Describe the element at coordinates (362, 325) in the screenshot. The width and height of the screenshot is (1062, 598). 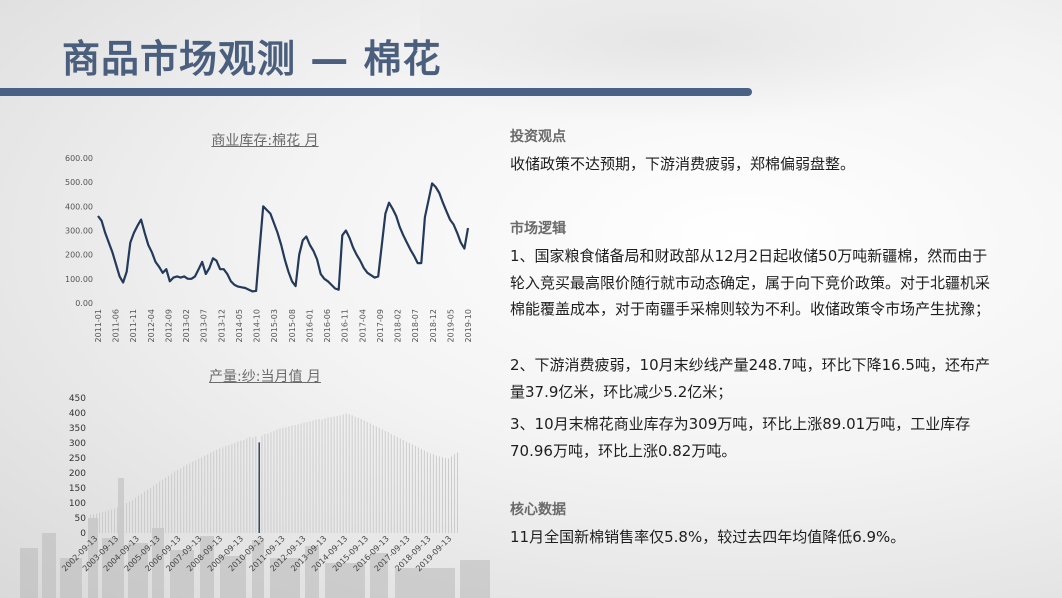
I see `chart1-x-tick-label: 2017-04` at that location.